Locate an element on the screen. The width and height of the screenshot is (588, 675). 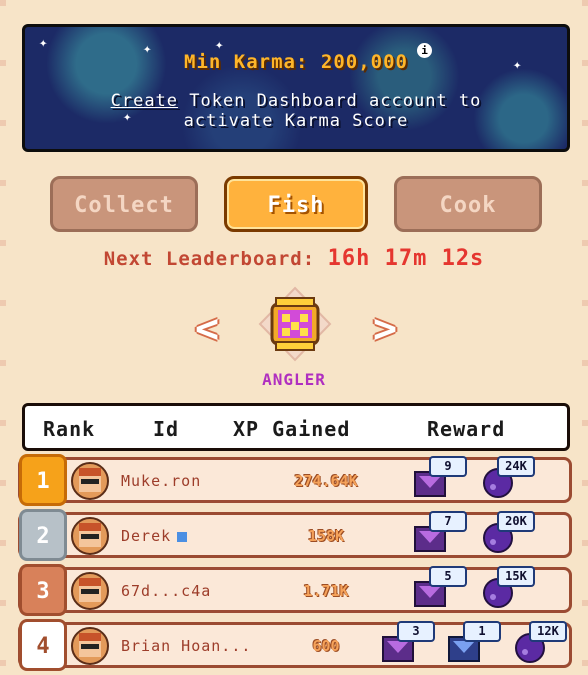
orb-icon: 20K is located at coordinates (508, 532).